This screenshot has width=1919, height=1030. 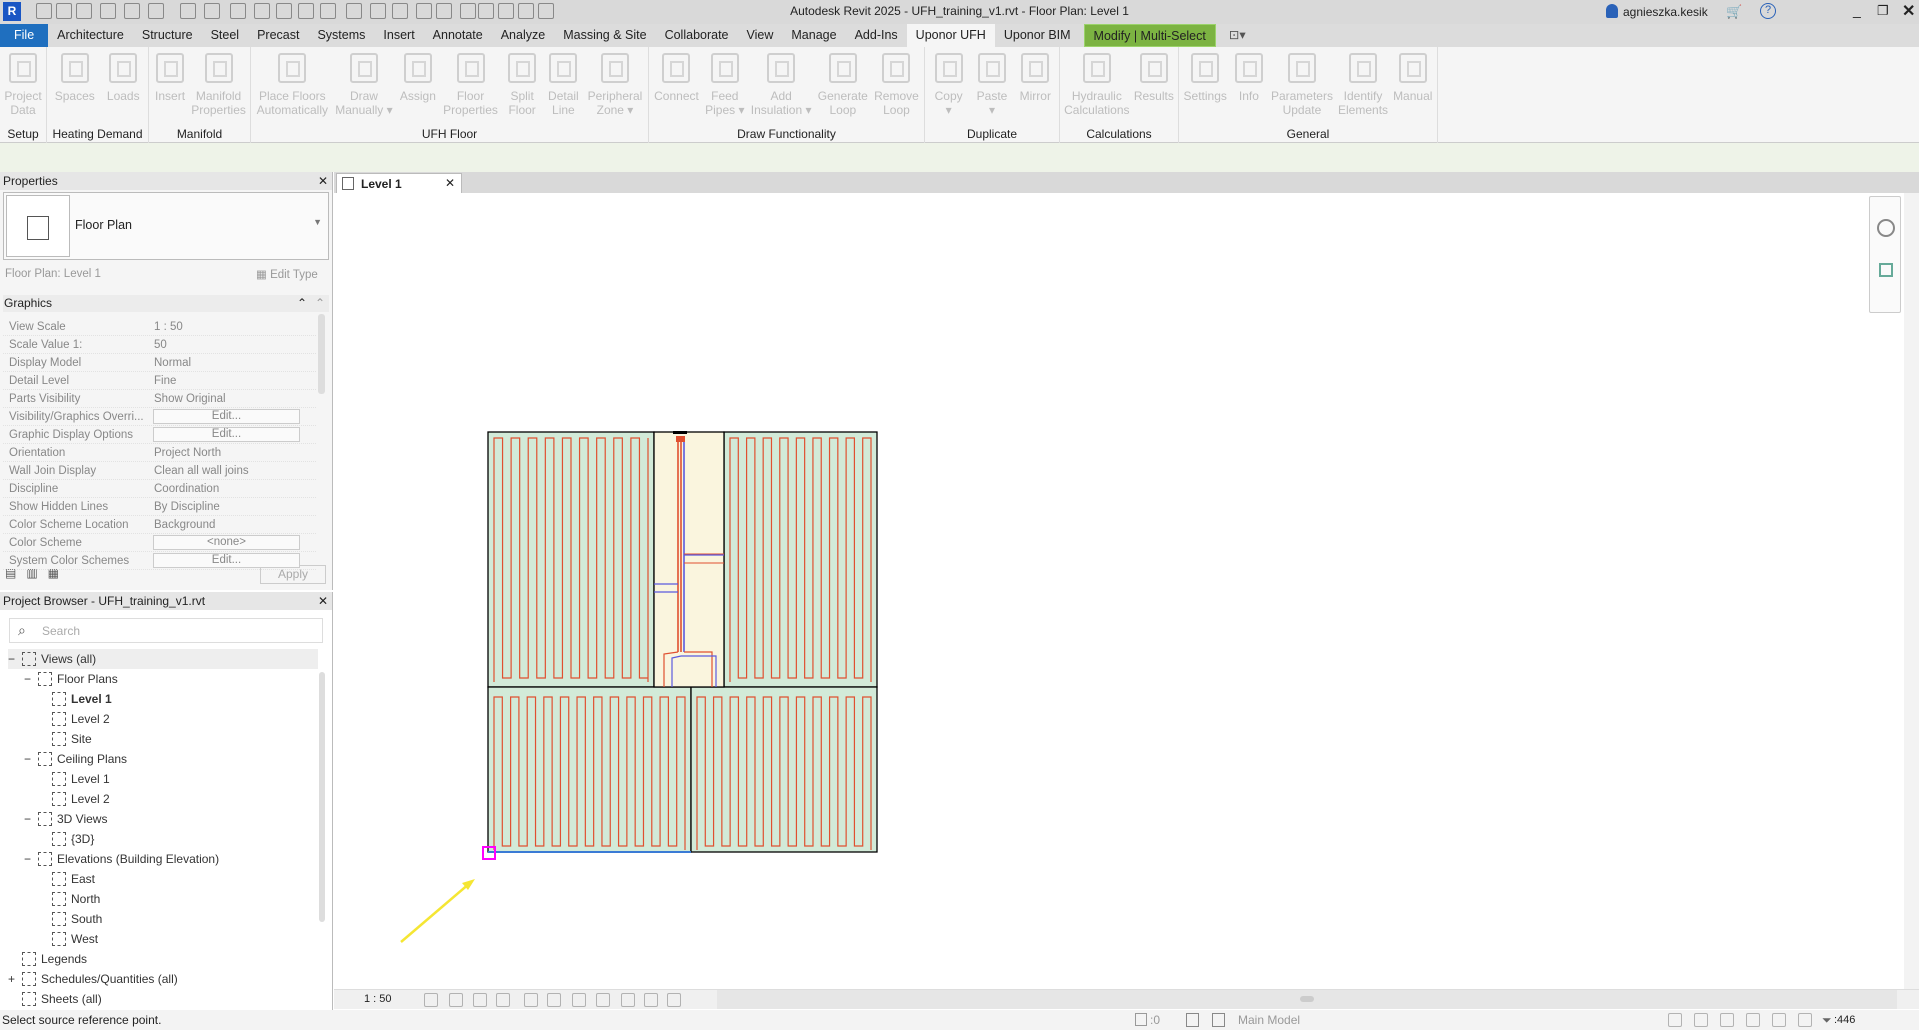 I want to click on tab-architecture: Architecture, so click(x=90, y=35).